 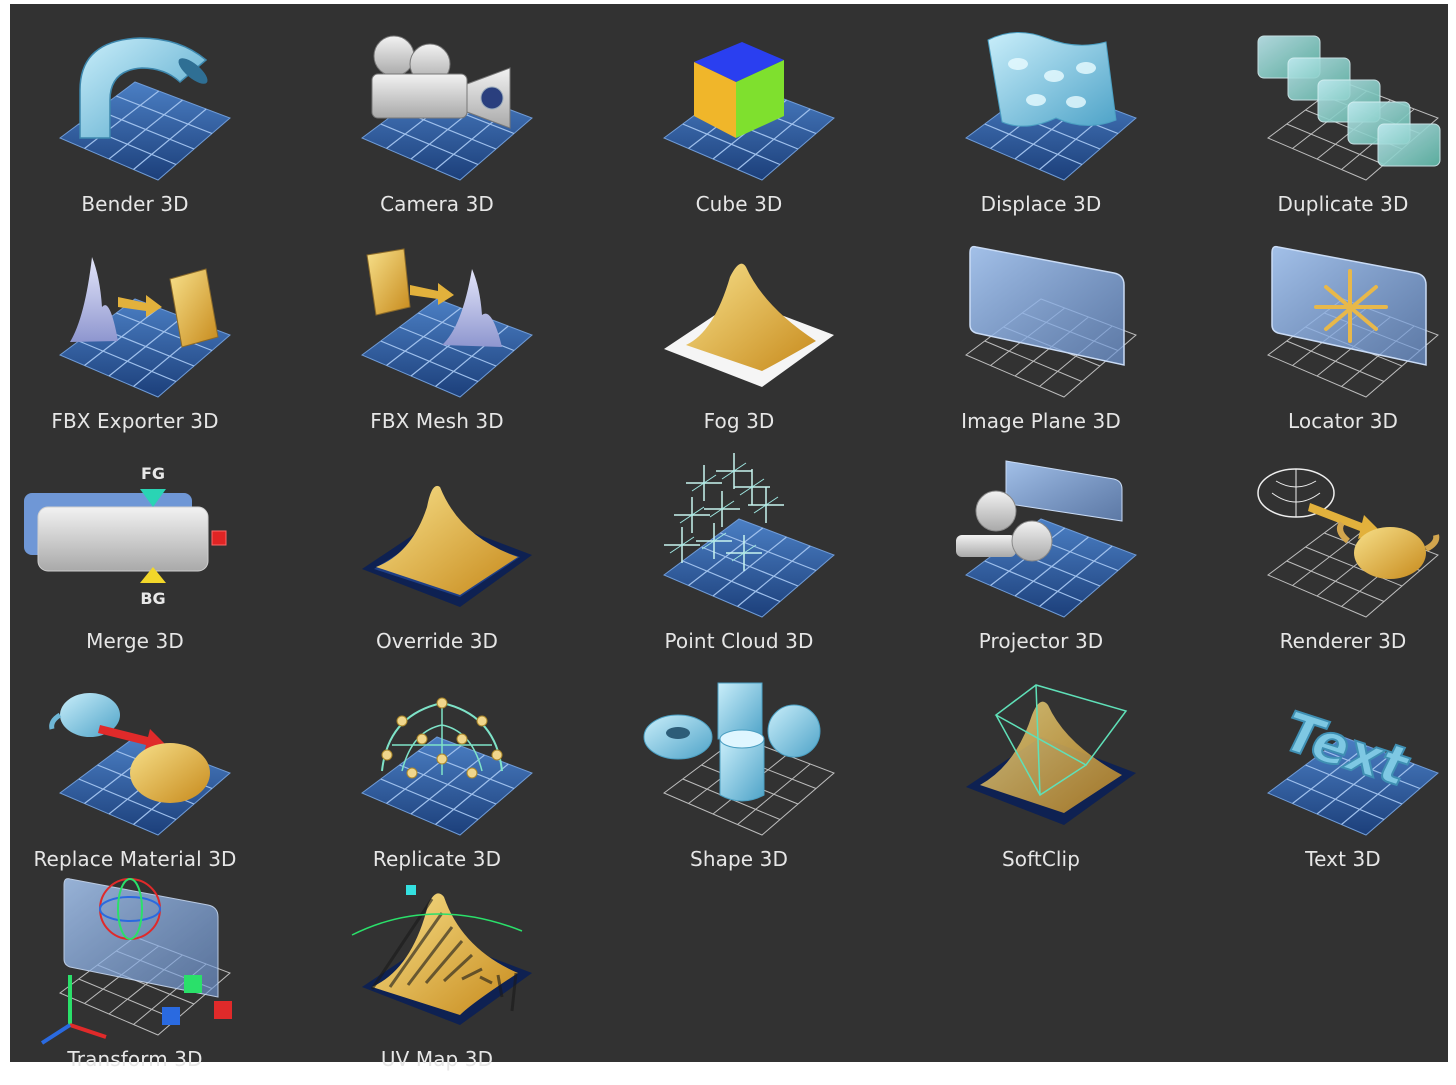 What do you see at coordinates (135, 204) in the screenshot?
I see `tool-label: Bender 3D` at bounding box center [135, 204].